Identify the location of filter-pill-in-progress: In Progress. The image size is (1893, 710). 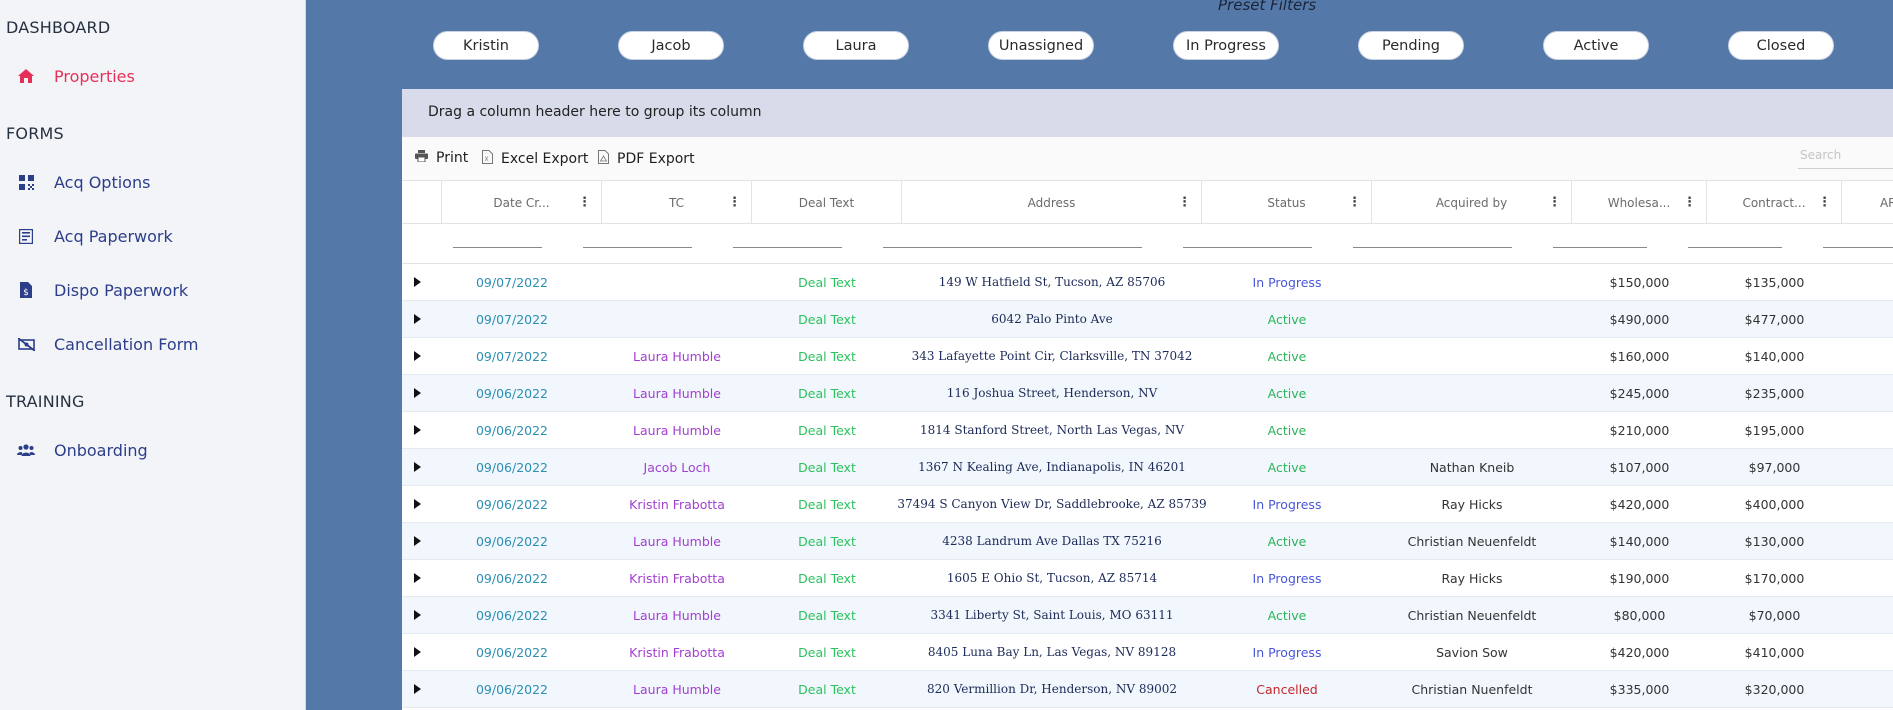
(1226, 45).